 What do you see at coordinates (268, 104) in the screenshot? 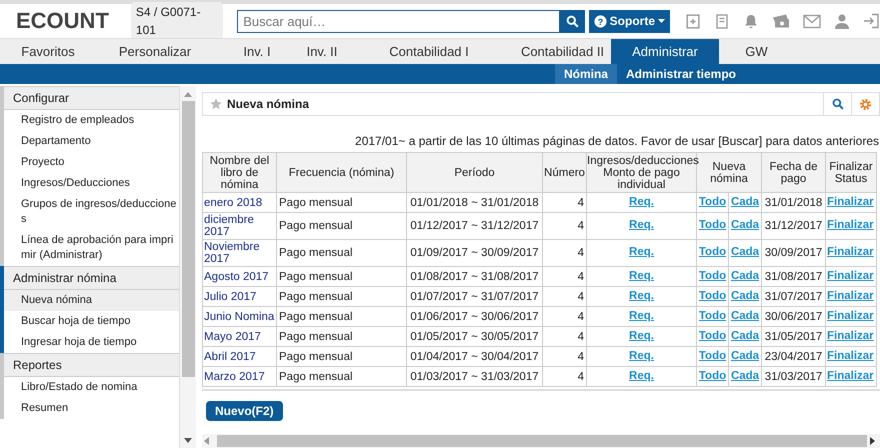
I see `panel-title: Nueva nómina` at bounding box center [268, 104].